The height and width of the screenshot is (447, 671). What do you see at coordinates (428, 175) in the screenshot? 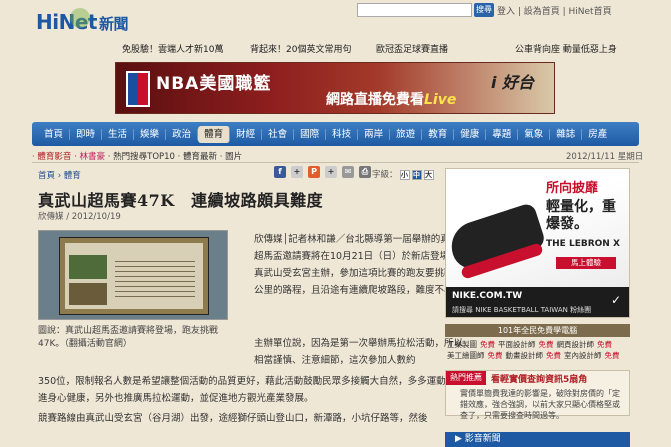
I see `font-size-large: 大` at bounding box center [428, 175].